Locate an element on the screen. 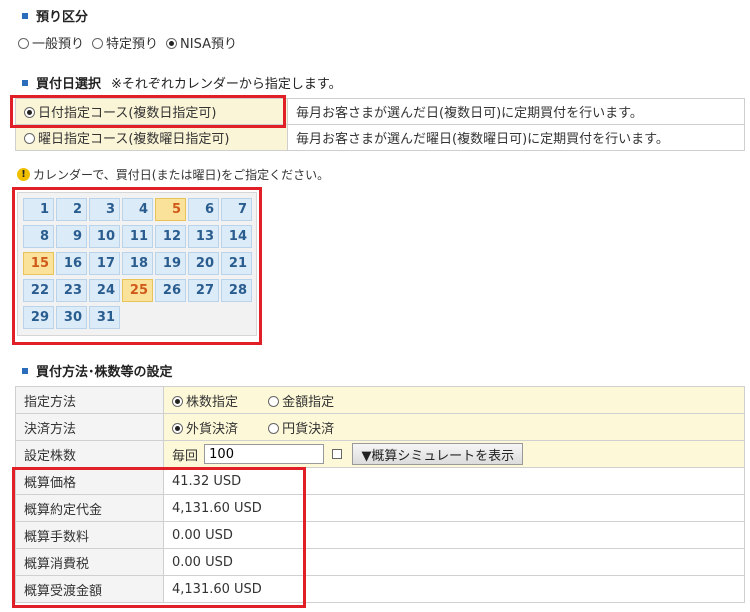  calendar-day: 3 is located at coordinates (104, 209).